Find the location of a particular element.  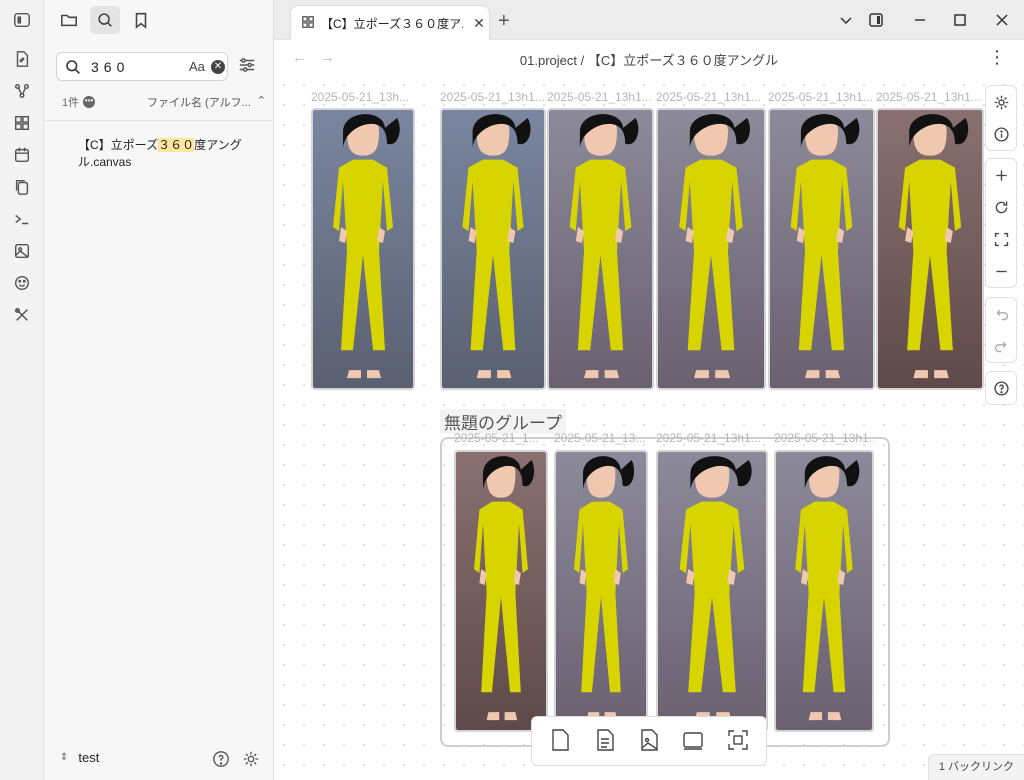

backlinks-status: 1 バックリンク is located at coordinates (975, 767).